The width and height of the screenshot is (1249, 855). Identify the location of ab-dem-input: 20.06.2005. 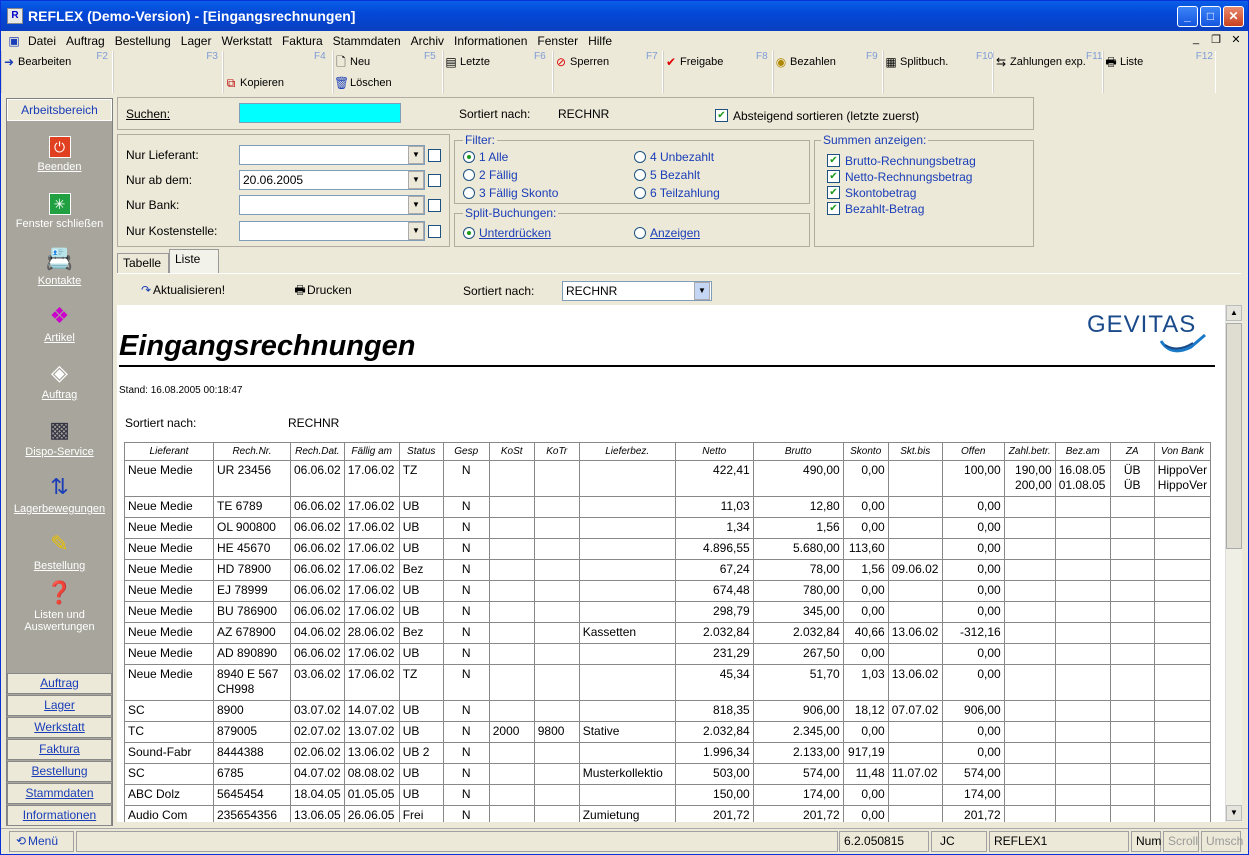
(332, 180).